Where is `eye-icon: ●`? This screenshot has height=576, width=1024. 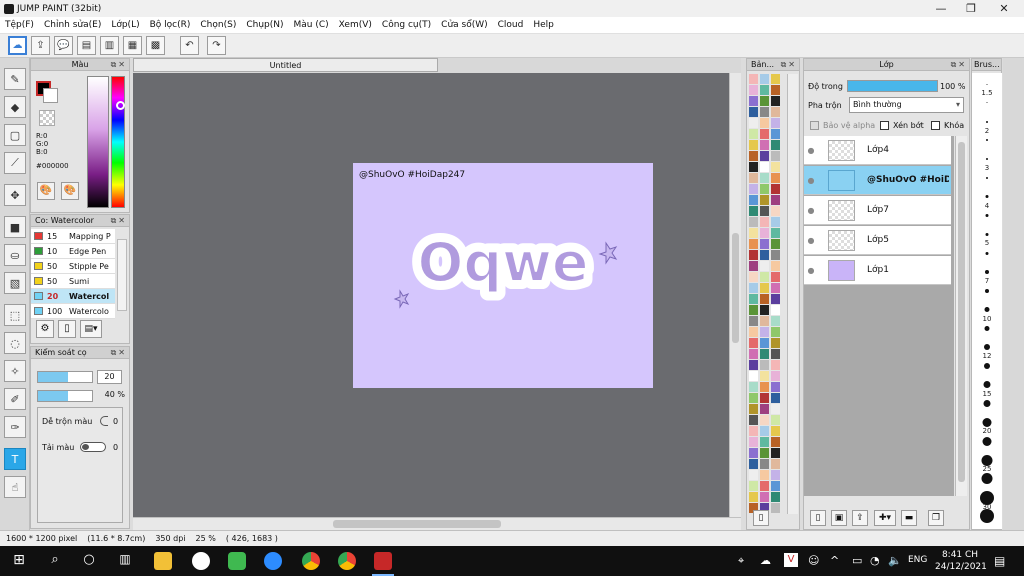
eye-icon: ● is located at coordinates (811, 270).